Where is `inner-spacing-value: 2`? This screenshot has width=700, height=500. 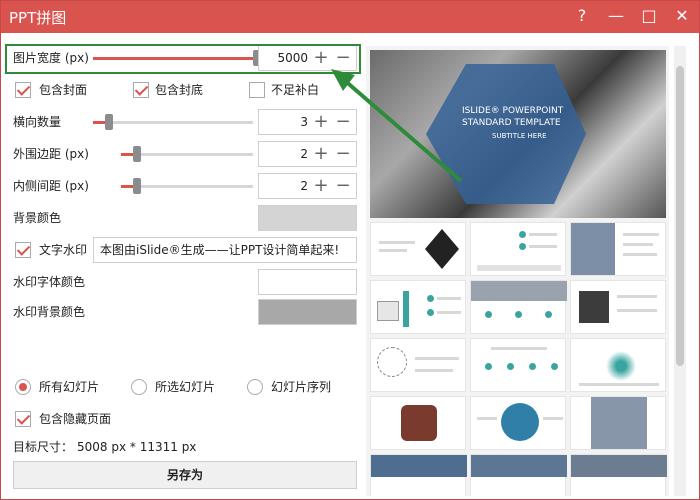 inner-spacing-value: 2 is located at coordinates (304, 186).